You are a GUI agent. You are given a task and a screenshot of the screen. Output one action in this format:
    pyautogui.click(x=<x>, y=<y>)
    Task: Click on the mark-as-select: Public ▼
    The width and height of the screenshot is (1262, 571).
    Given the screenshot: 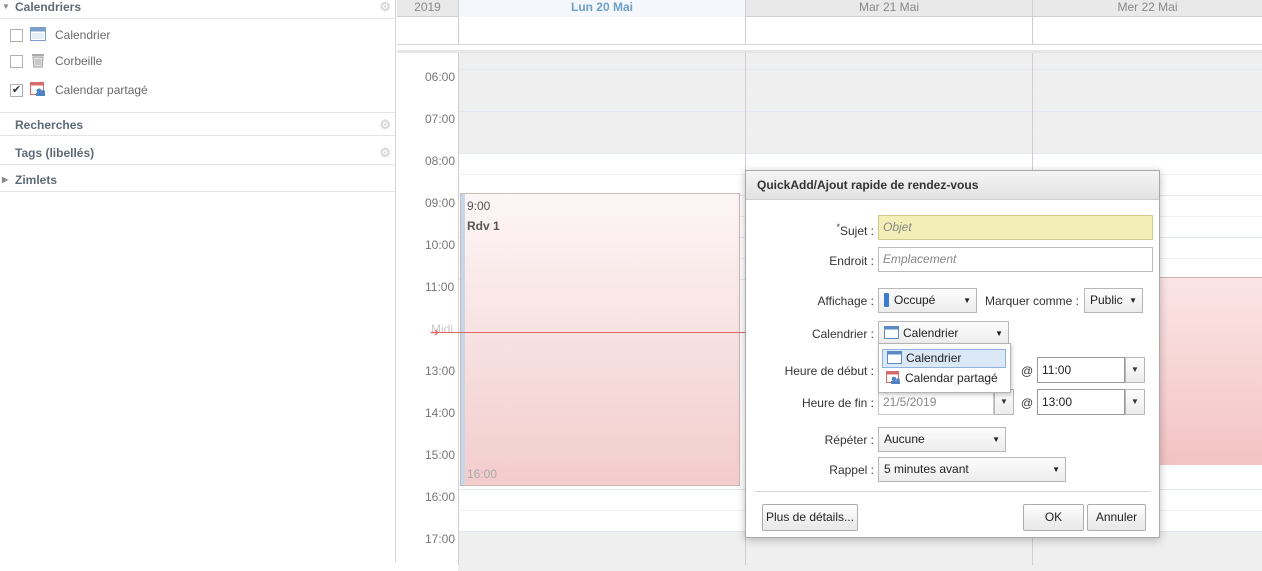 What is the action you would take?
    pyautogui.click(x=1113, y=300)
    